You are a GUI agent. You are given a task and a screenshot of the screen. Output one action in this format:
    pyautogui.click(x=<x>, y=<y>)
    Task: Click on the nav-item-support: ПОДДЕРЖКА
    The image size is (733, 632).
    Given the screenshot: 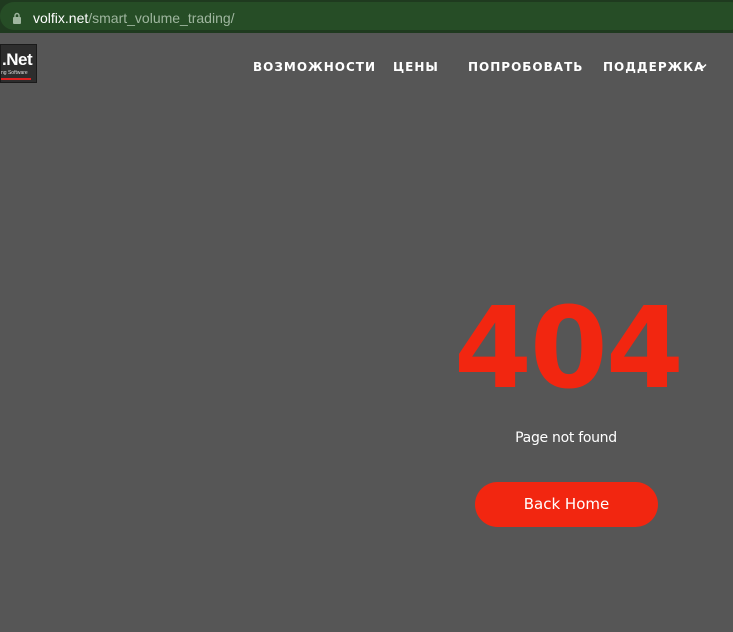 What is the action you would take?
    pyautogui.click(x=653, y=67)
    